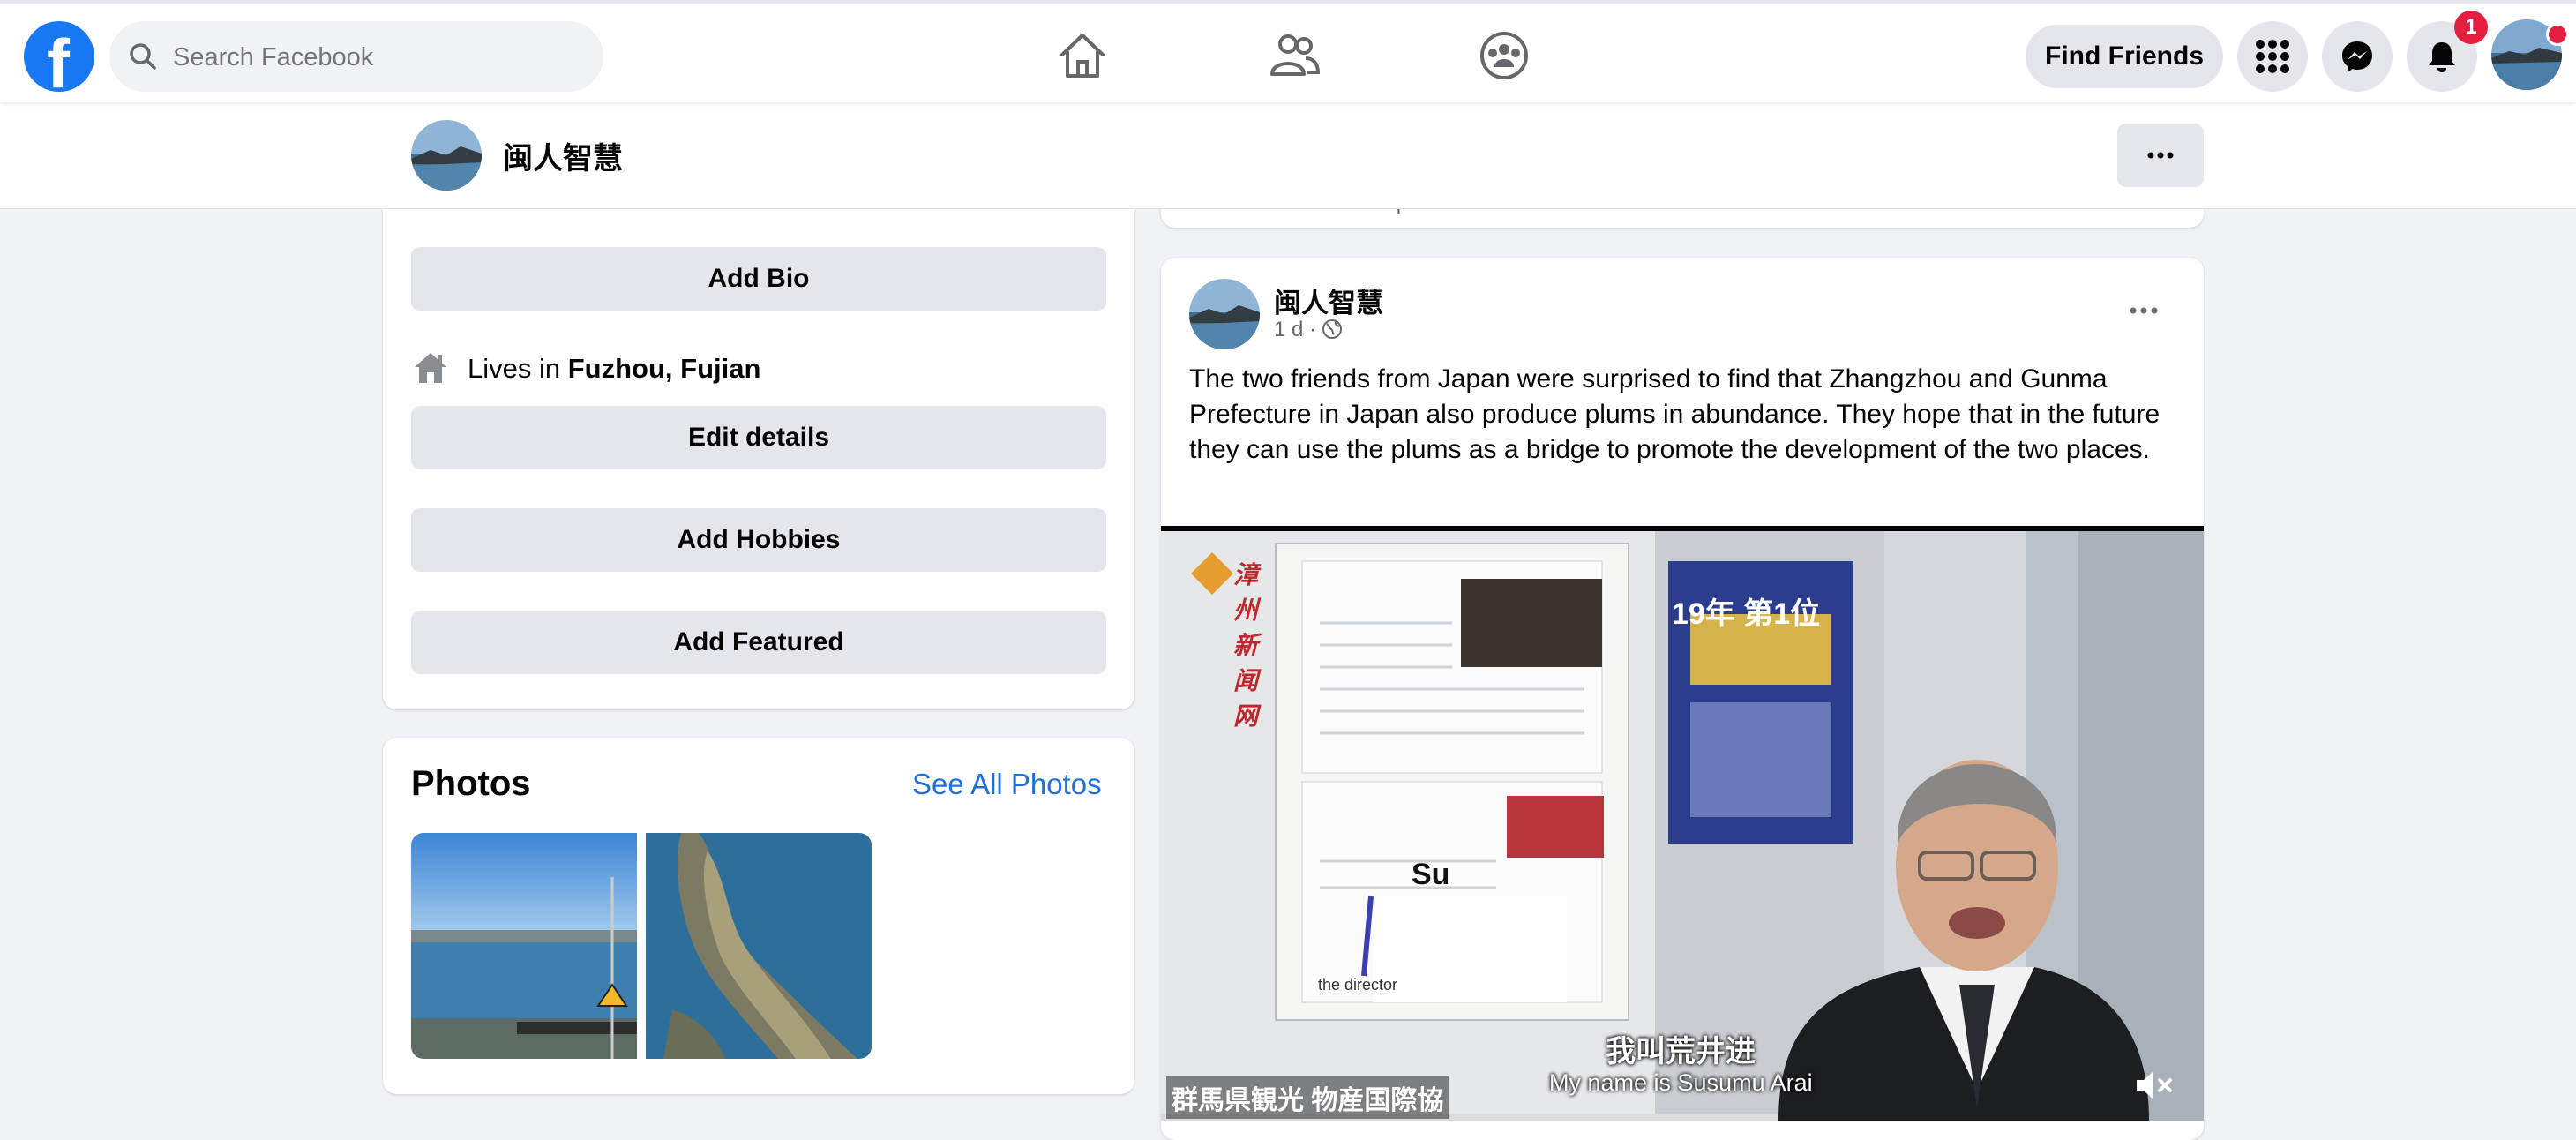 The width and height of the screenshot is (2576, 1140). I want to click on search-input, so click(380, 57).